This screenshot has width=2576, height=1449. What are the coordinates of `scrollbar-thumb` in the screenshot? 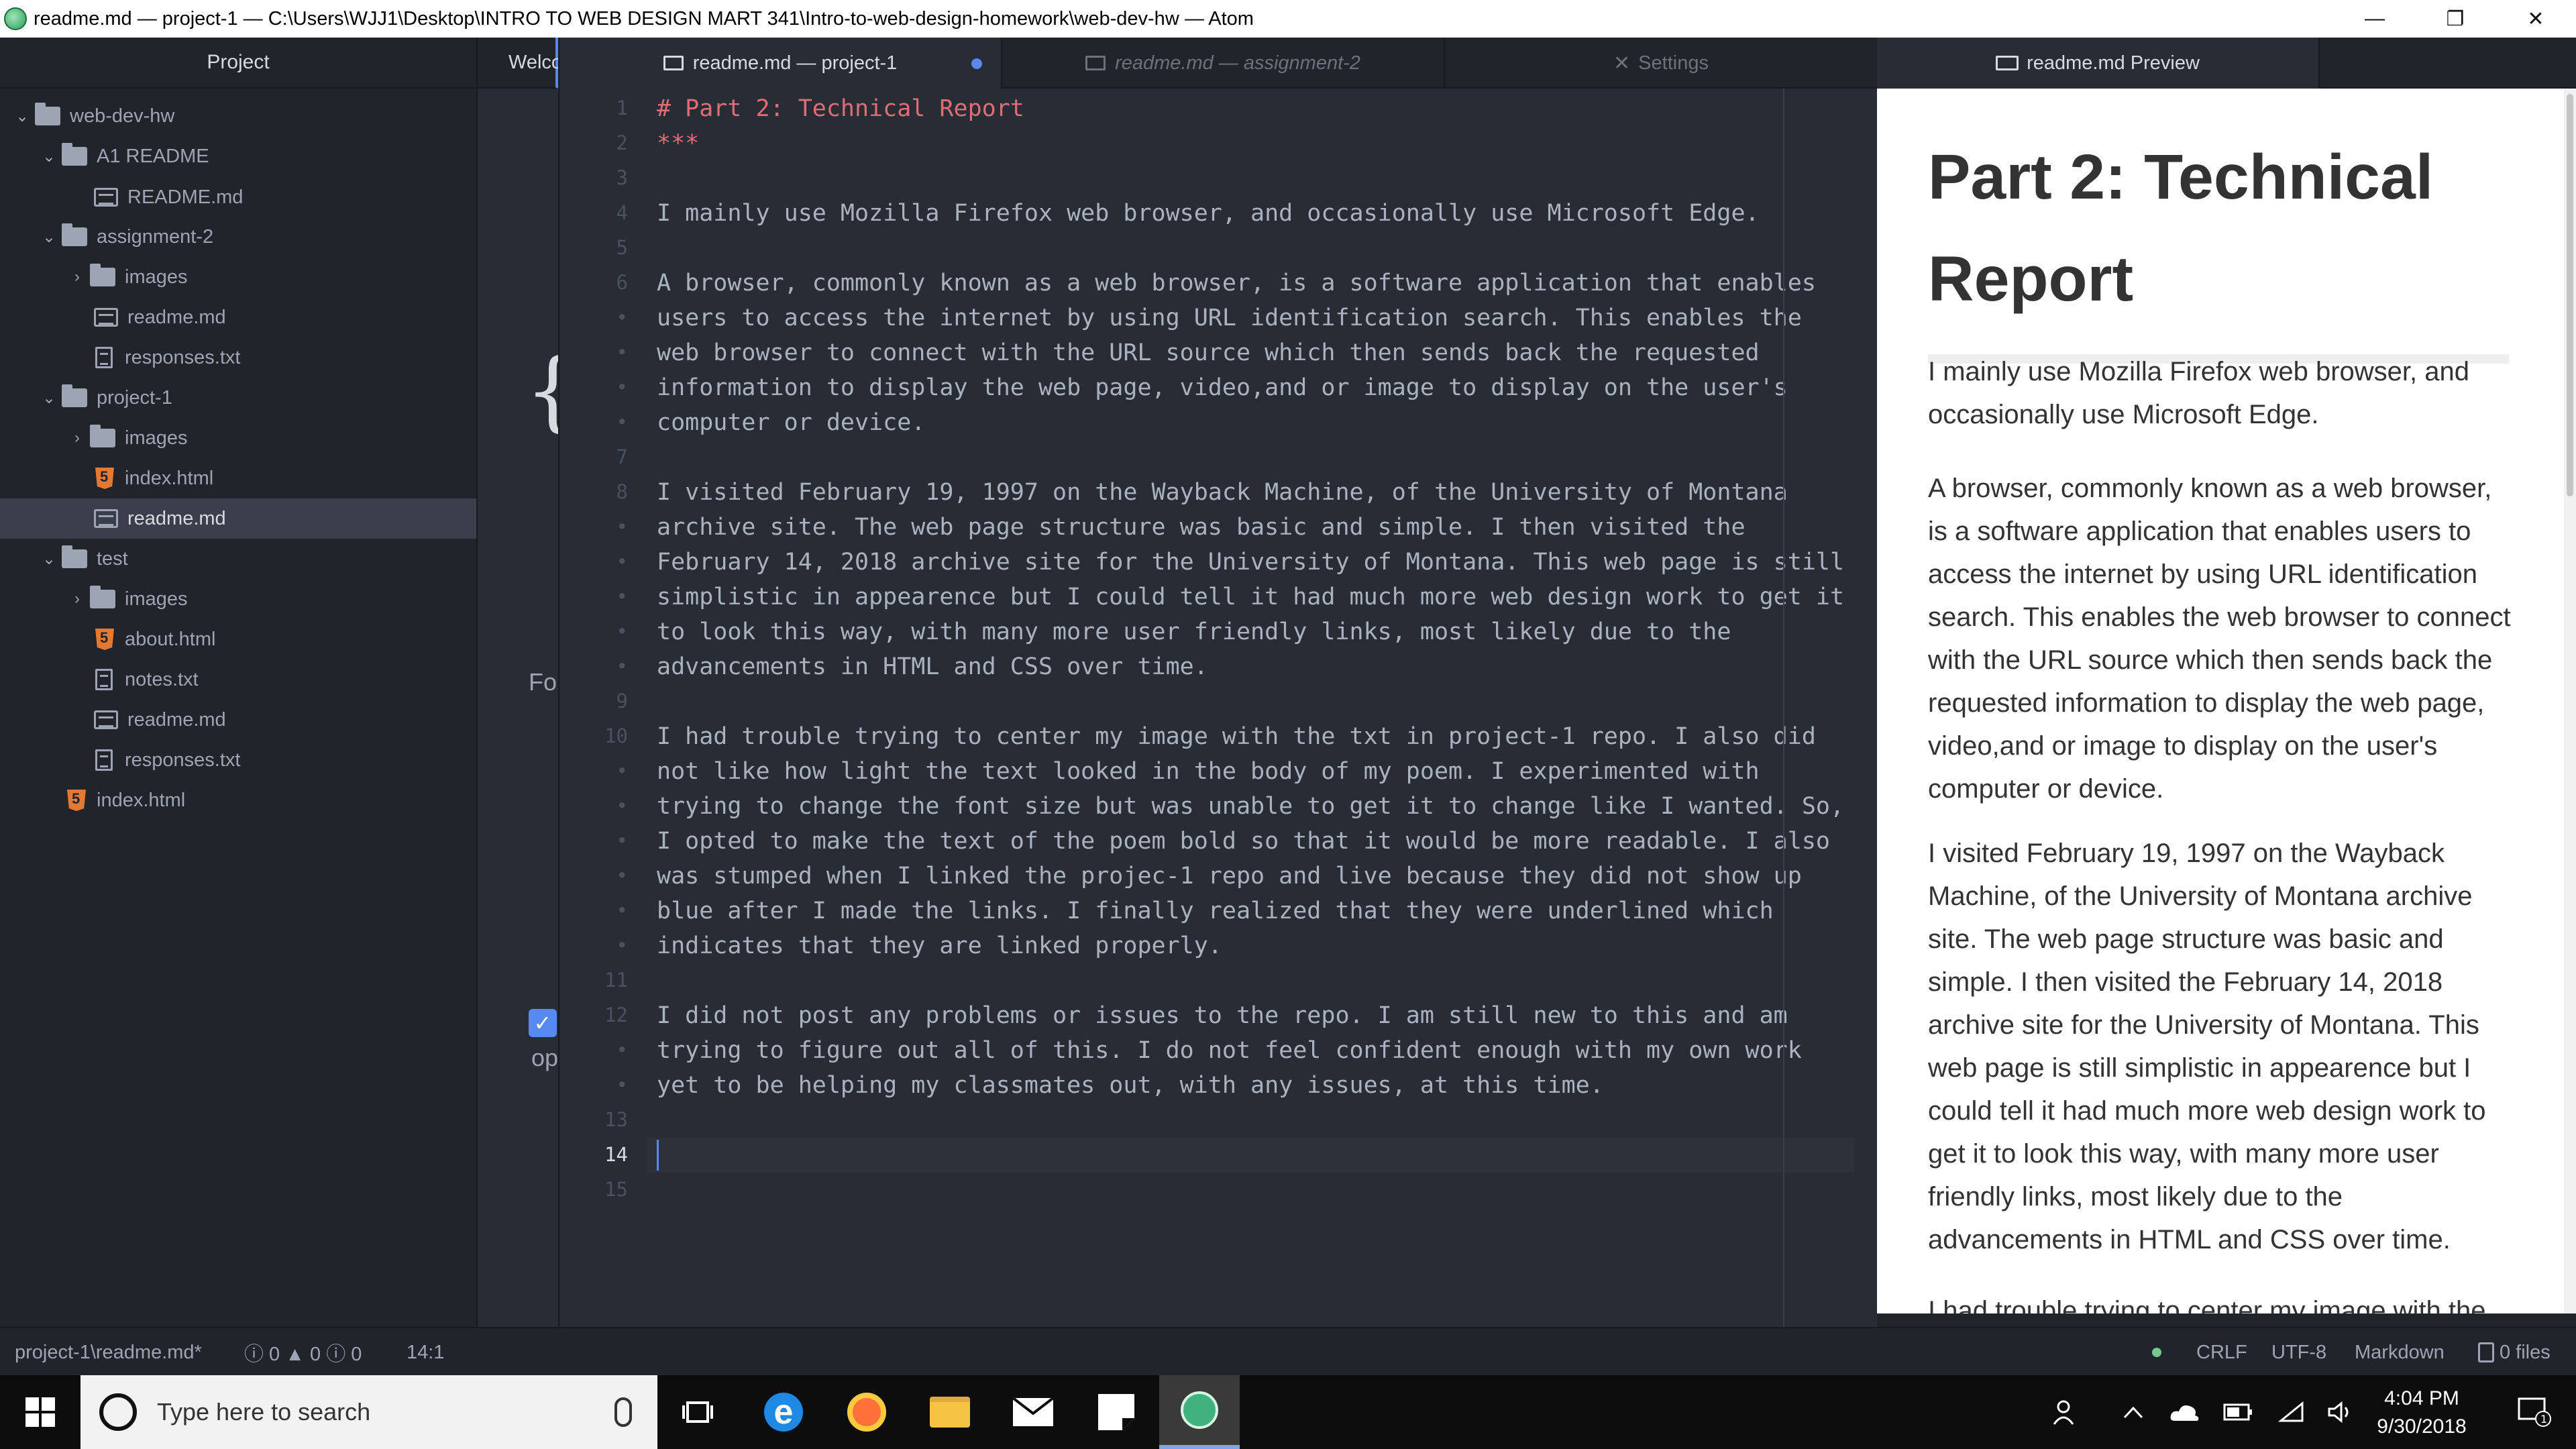 It's located at (2570, 295).